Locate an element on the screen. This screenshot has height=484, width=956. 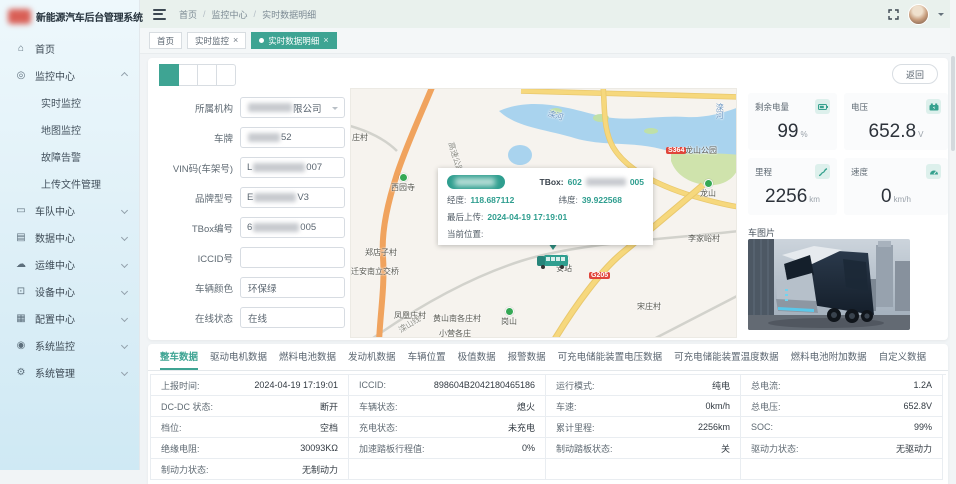
form-input is located at coordinates (292, 257).